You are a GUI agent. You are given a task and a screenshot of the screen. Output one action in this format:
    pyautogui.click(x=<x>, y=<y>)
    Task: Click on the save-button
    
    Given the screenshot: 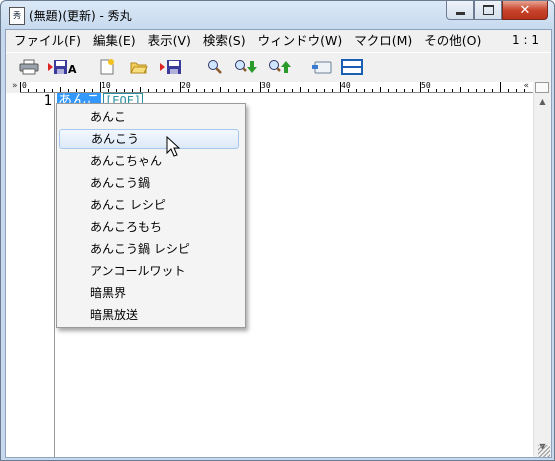 What is the action you would take?
    pyautogui.click(x=173, y=67)
    